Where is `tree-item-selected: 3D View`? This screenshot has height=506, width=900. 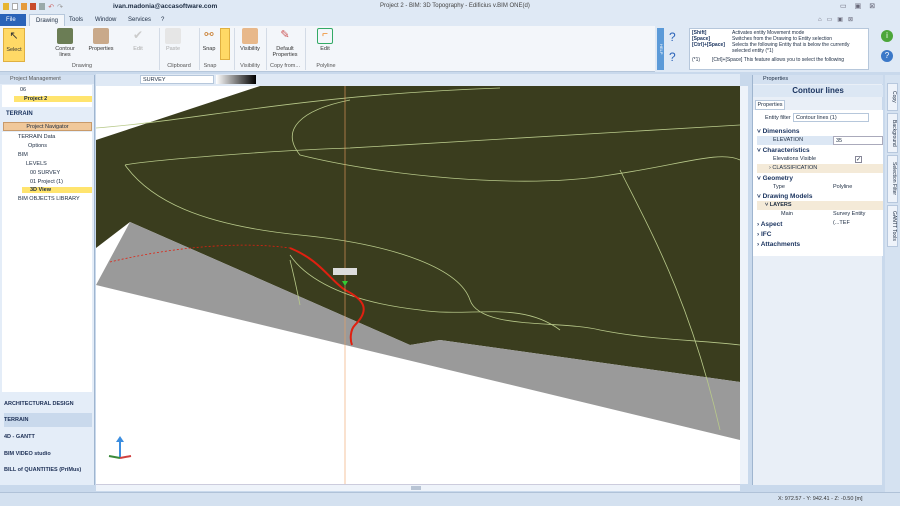 tree-item-selected: 3D View is located at coordinates (57, 190).